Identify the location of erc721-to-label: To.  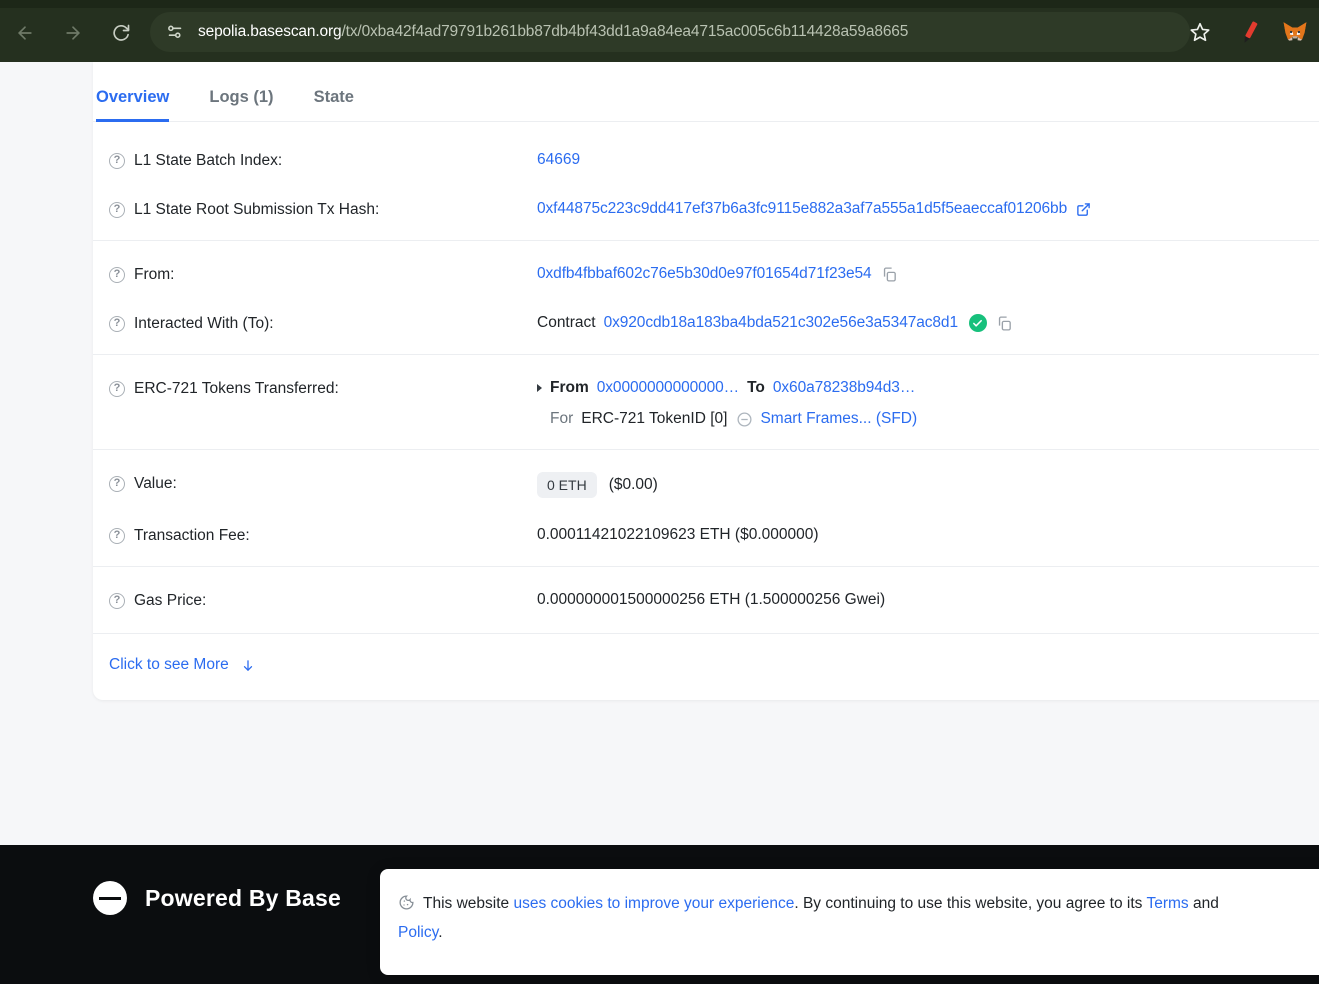
(756, 387).